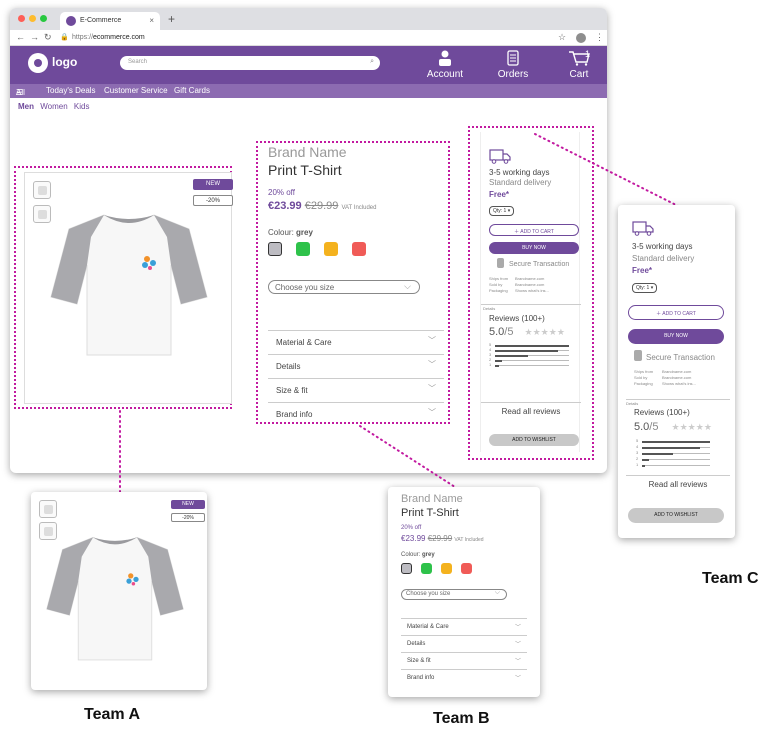  I want to click on rating-value: 5.0, so click(642, 427).